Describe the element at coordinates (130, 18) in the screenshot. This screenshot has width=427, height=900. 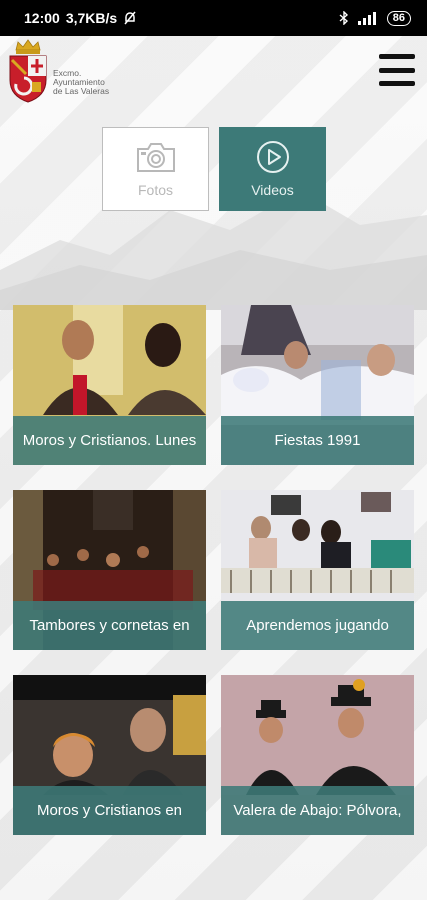
I see `mute-icon` at that location.